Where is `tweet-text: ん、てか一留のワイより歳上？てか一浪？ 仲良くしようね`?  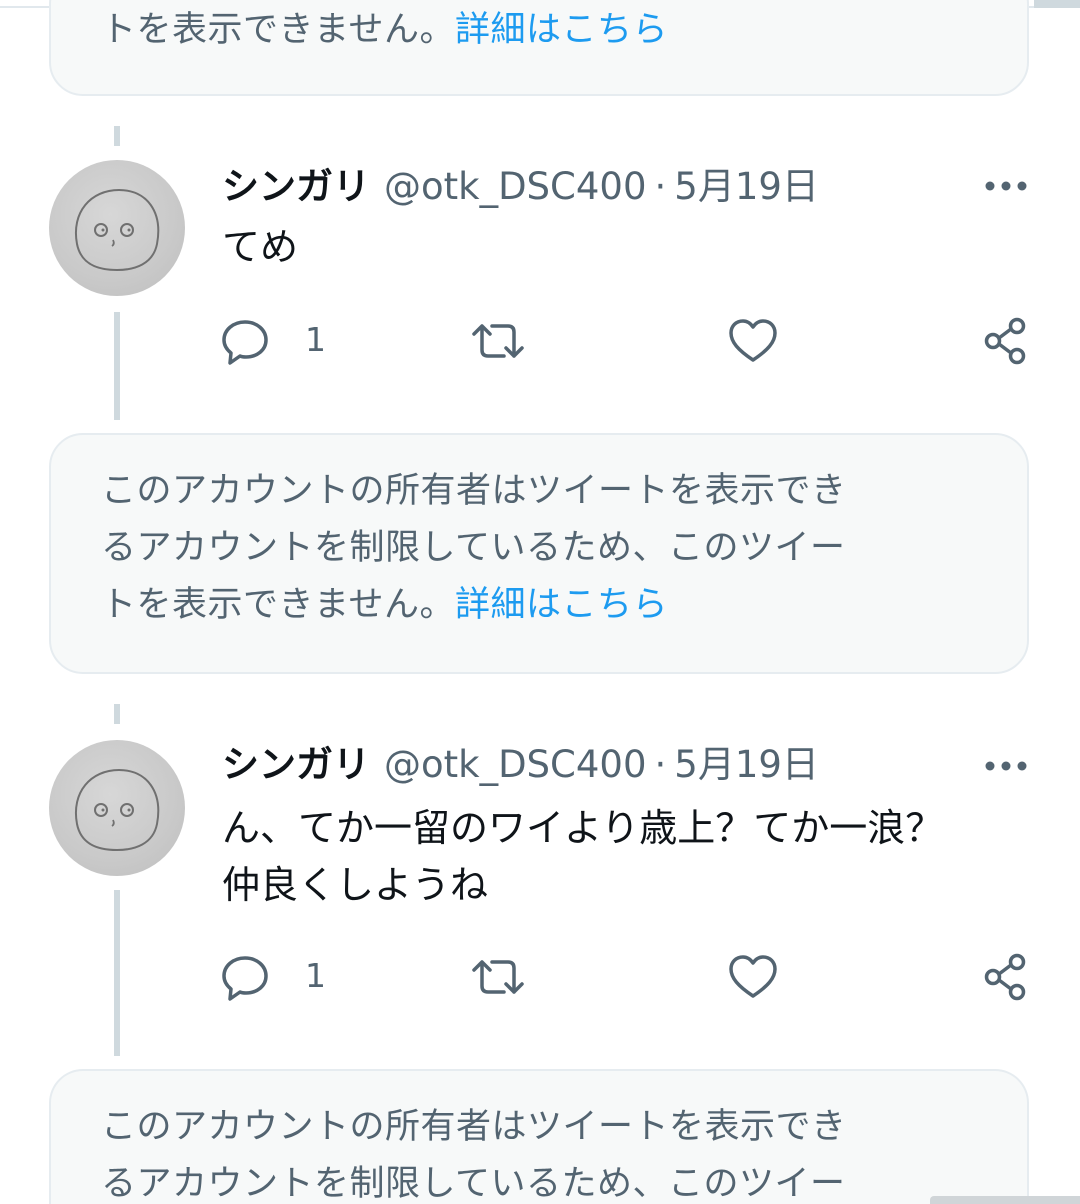
tweet-text: ん、てか一留のワイより歳上？てか一浪？ 仲良くしようね is located at coordinates (582, 857).